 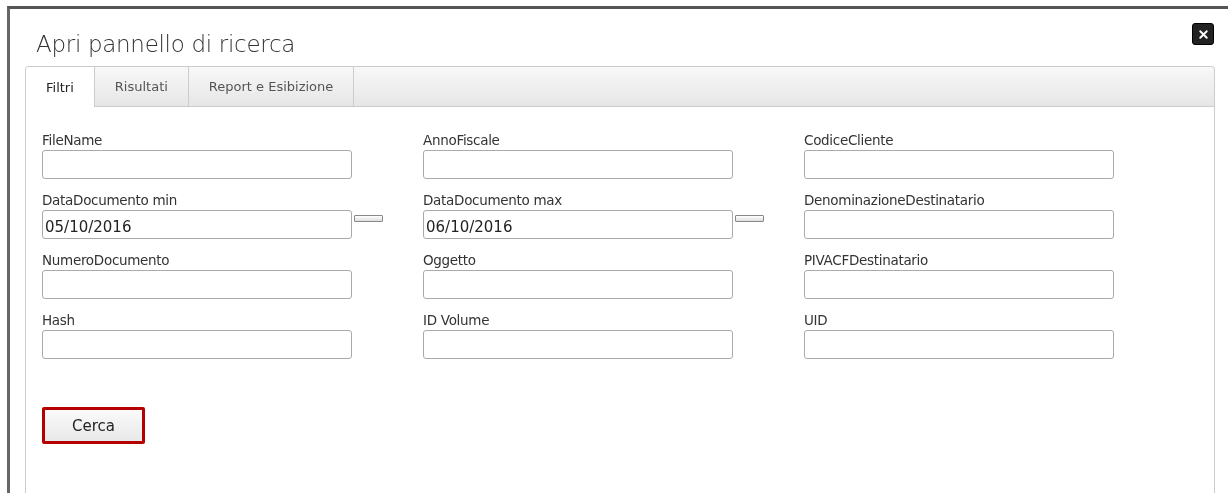 I want to click on field-label: DataDocumento min, so click(x=110, y=200).